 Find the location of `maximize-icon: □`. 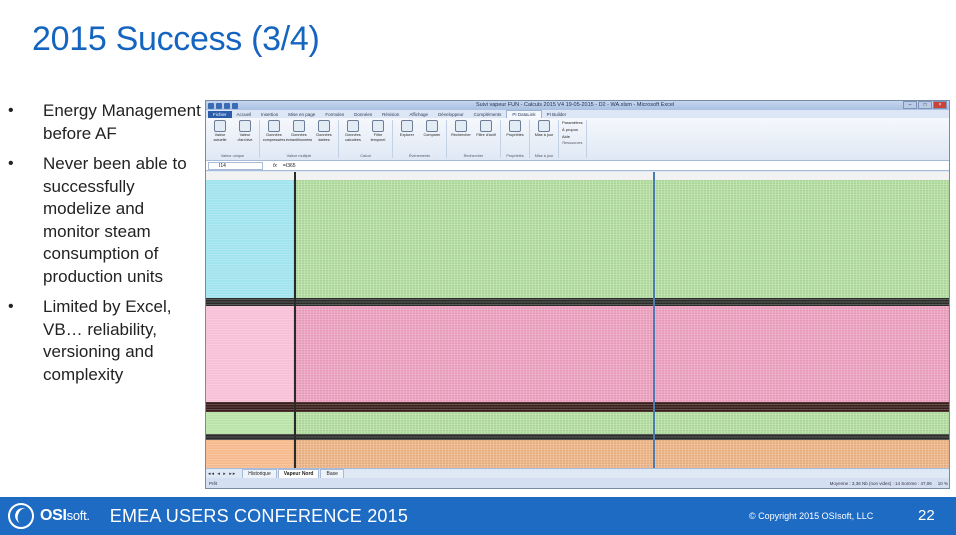

maximize-icon: □ is located at coordinates (925, 105).